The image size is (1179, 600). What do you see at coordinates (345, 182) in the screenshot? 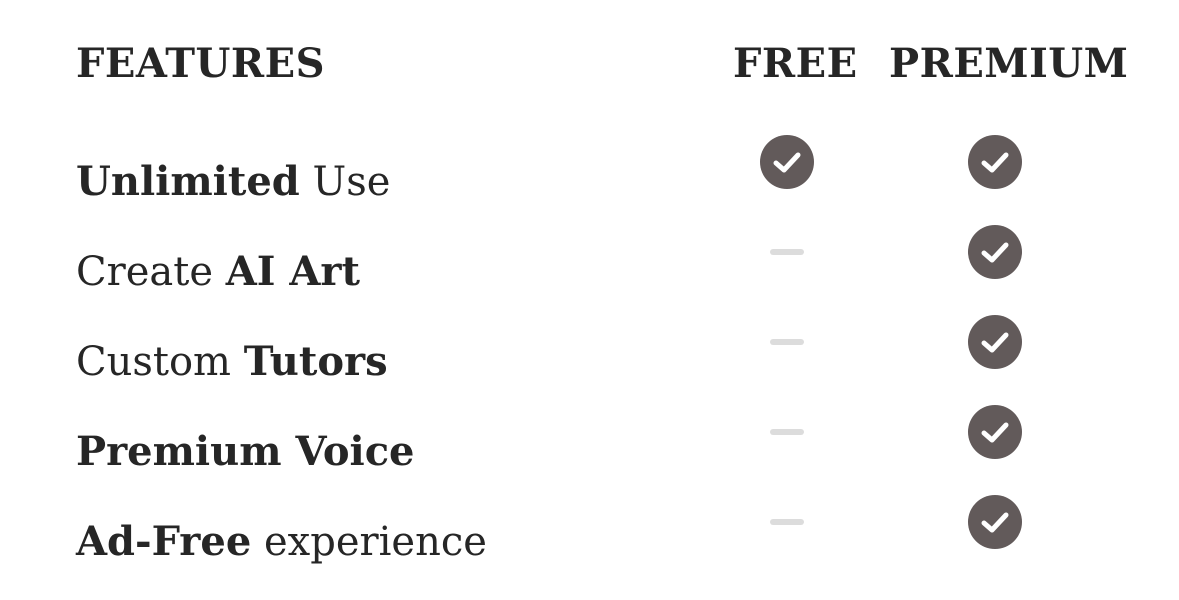
I see `feature-label-regular: Use` at bounding box center [345, 182].